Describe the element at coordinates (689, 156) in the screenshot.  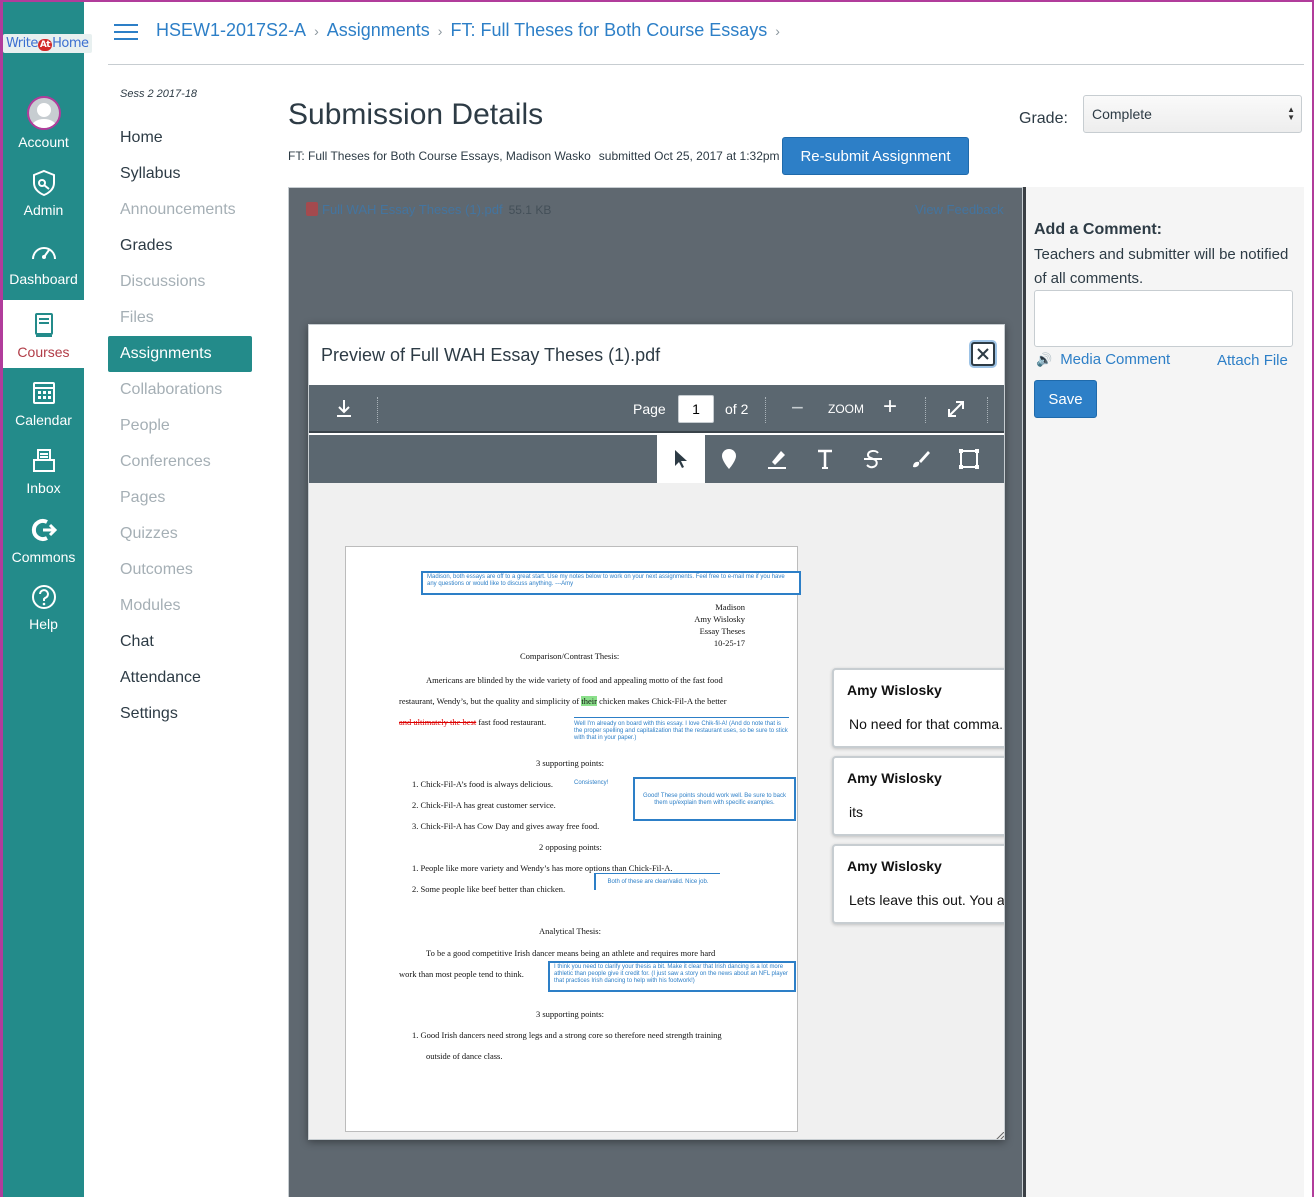
I see `submission-date: submitted Oct 25, 2017 at 1:32pm` at that location.